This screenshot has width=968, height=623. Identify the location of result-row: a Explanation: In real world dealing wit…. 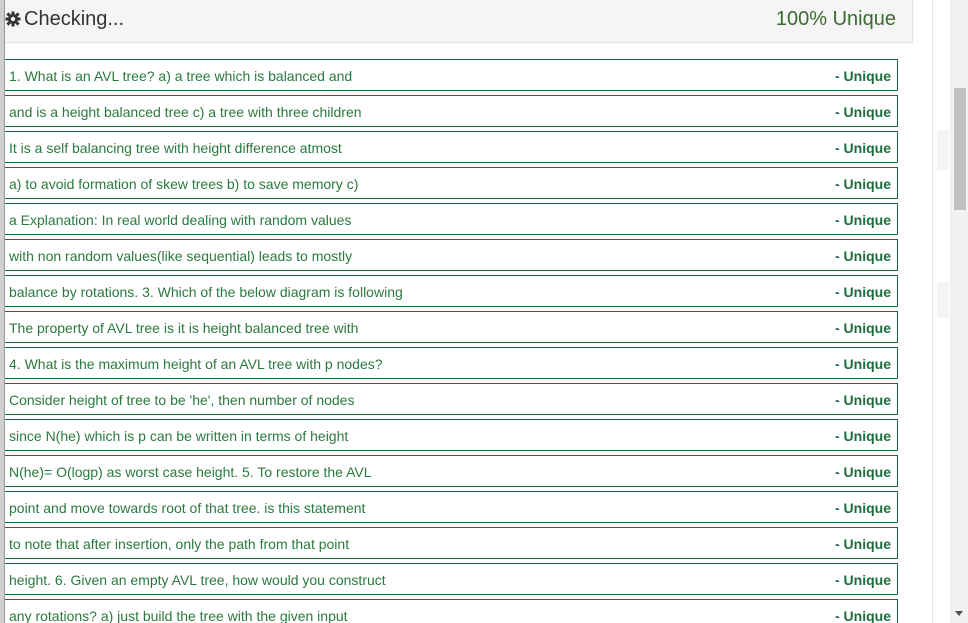
(449, 219).